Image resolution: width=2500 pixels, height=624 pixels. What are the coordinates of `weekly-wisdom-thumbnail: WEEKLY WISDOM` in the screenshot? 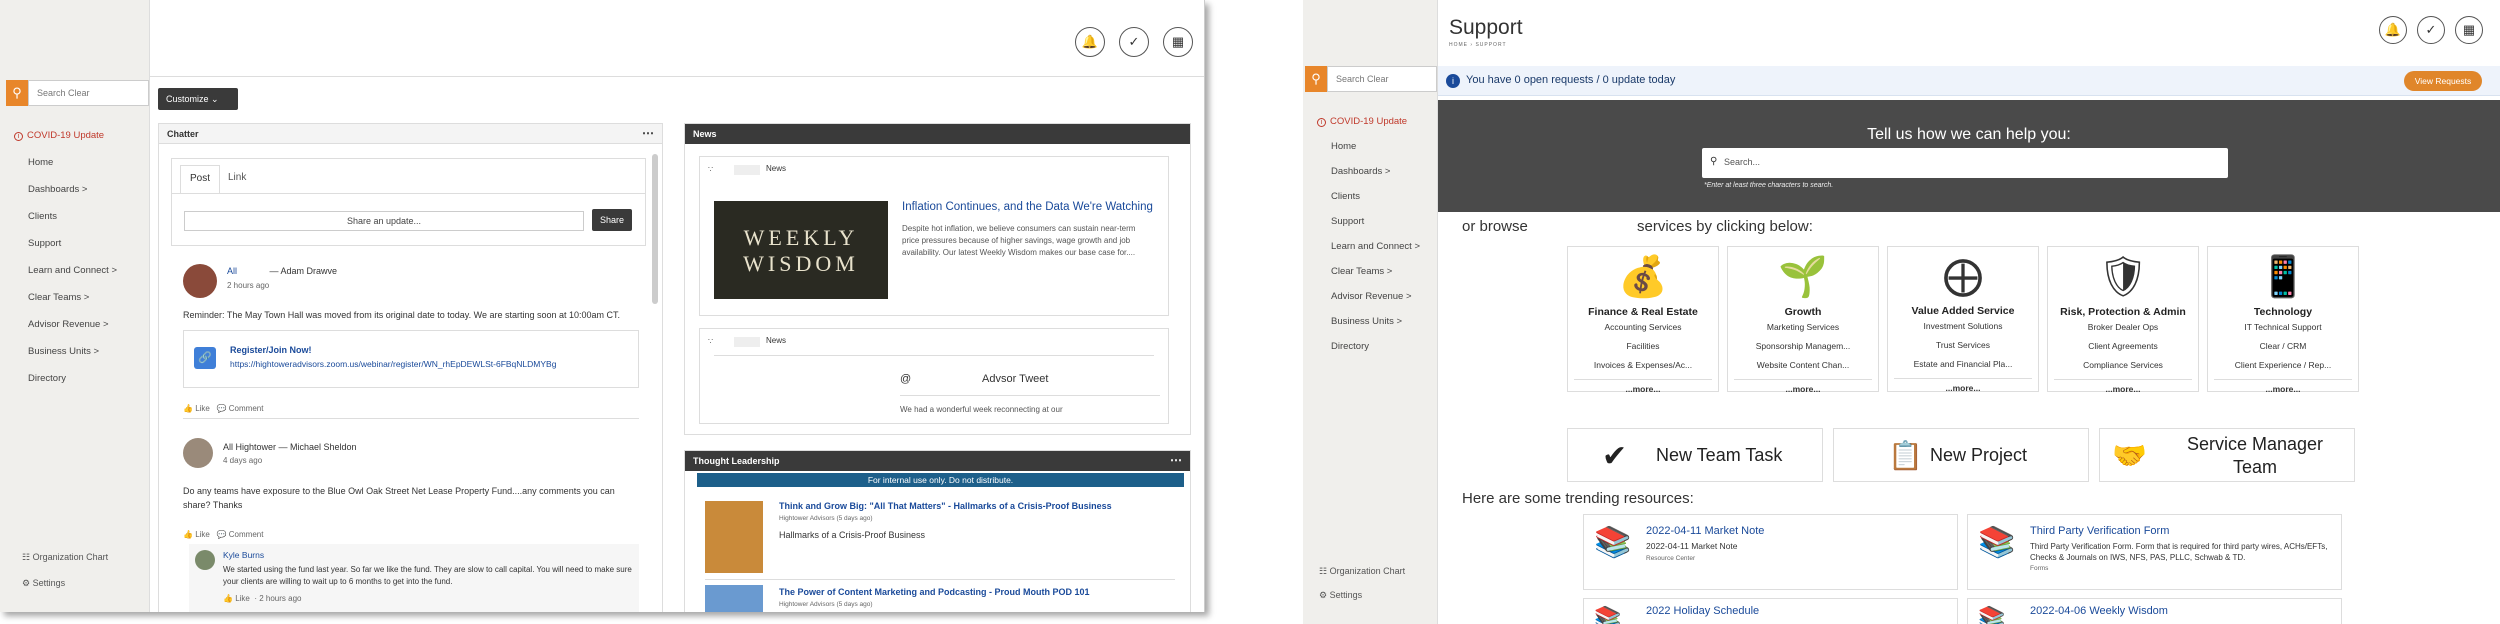 It's located at (801, 250).